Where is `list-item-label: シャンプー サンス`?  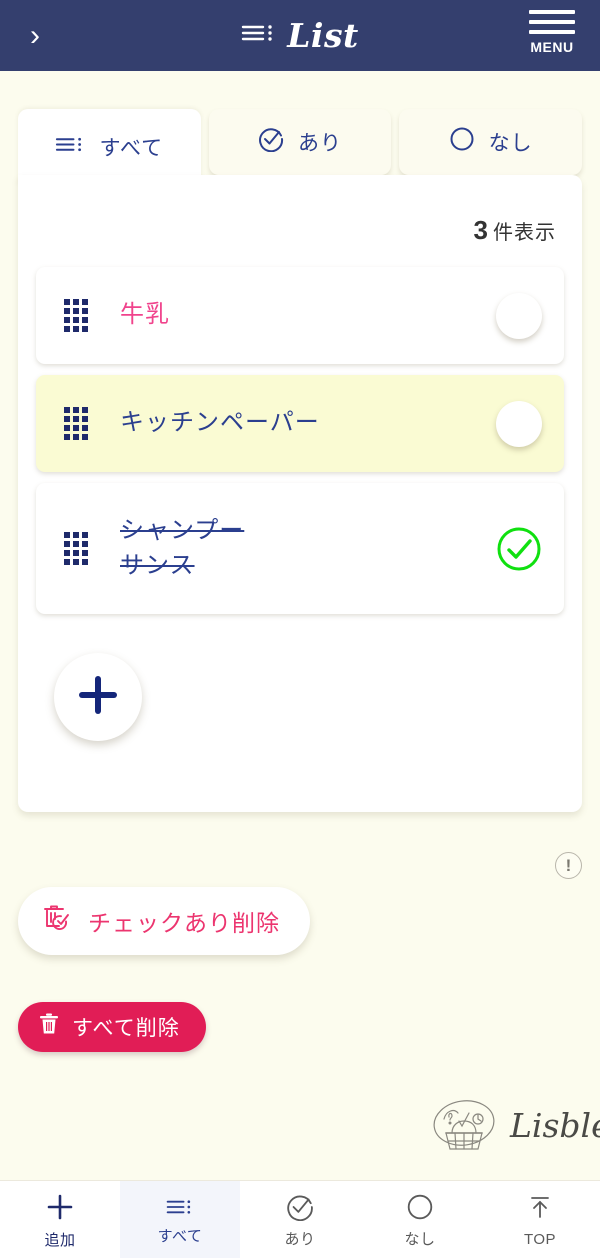
list-item-label: シャンプー サンス is located at coordinates (182, 548).